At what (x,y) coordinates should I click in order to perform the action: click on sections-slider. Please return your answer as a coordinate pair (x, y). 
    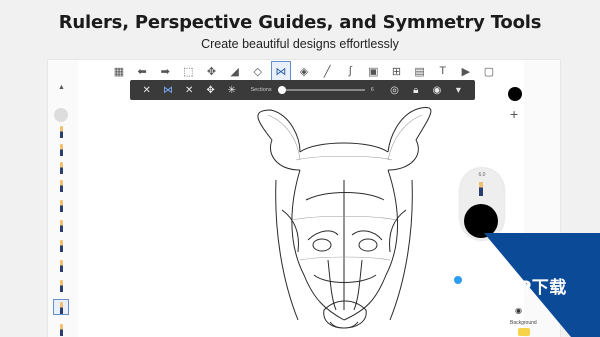
    Looking at the image, I should click on (321, 90).